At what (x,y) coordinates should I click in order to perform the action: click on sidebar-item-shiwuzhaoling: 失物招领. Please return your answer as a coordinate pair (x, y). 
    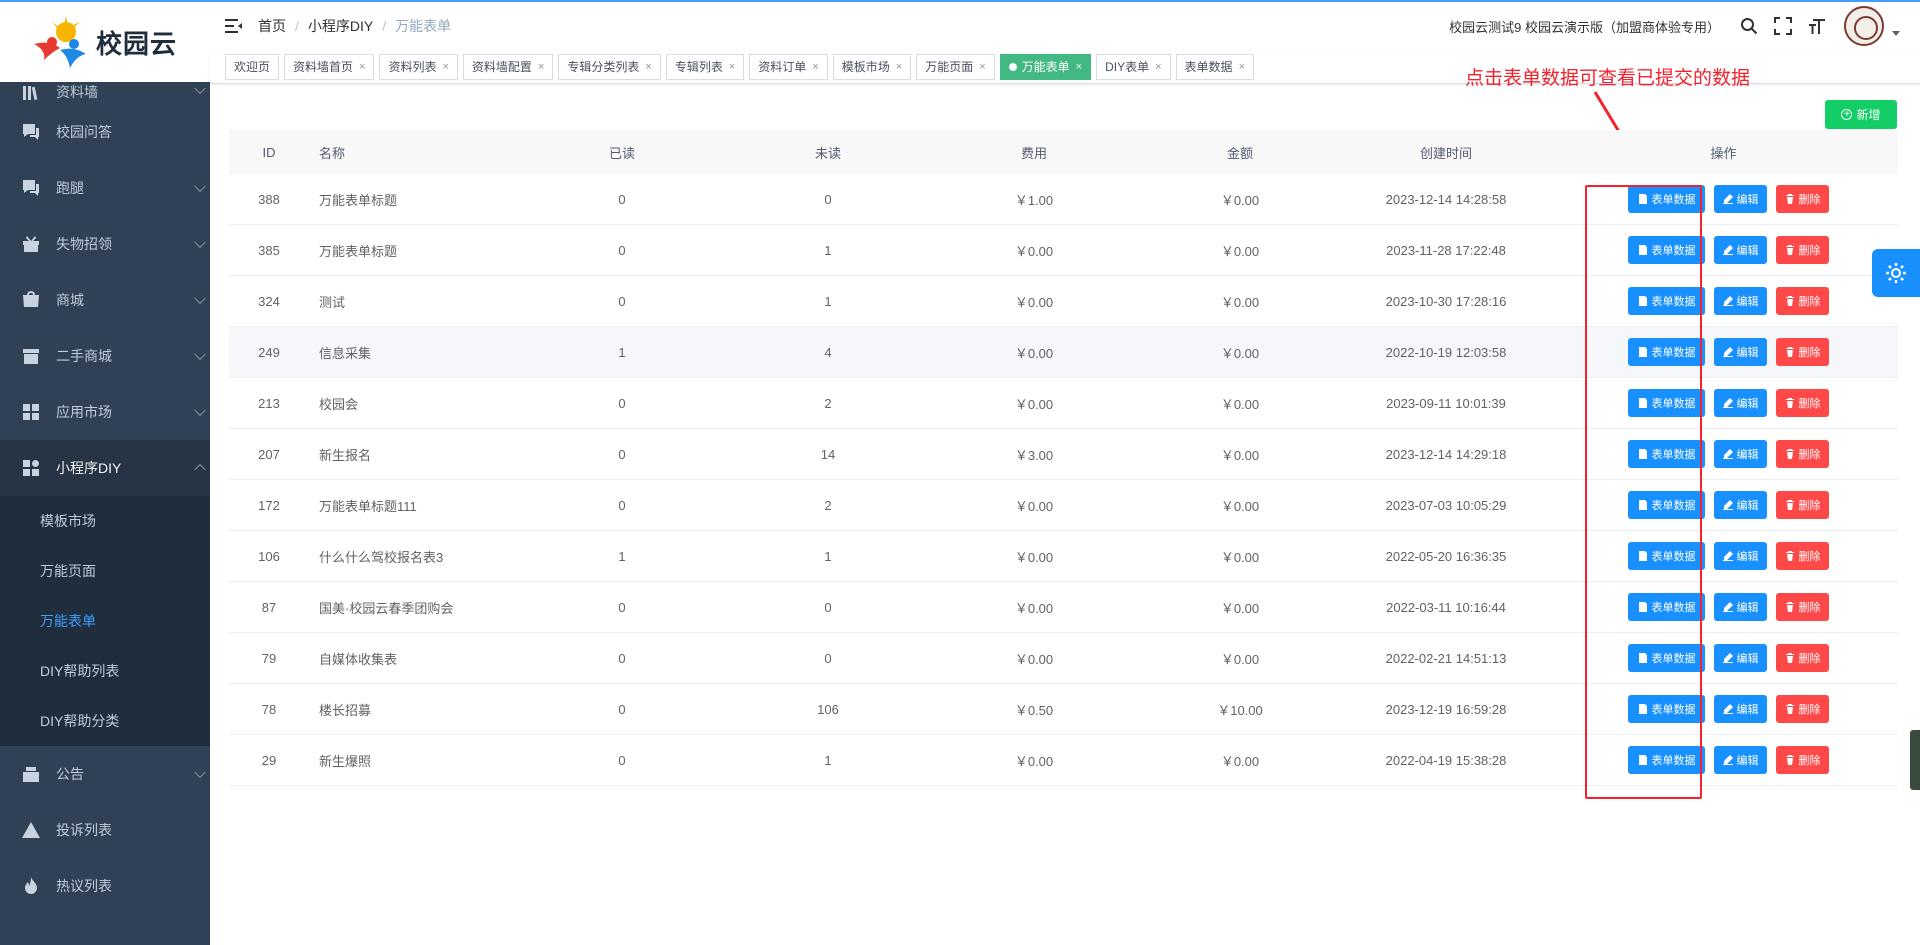
    Looking at the image, I should click on (105, 244).